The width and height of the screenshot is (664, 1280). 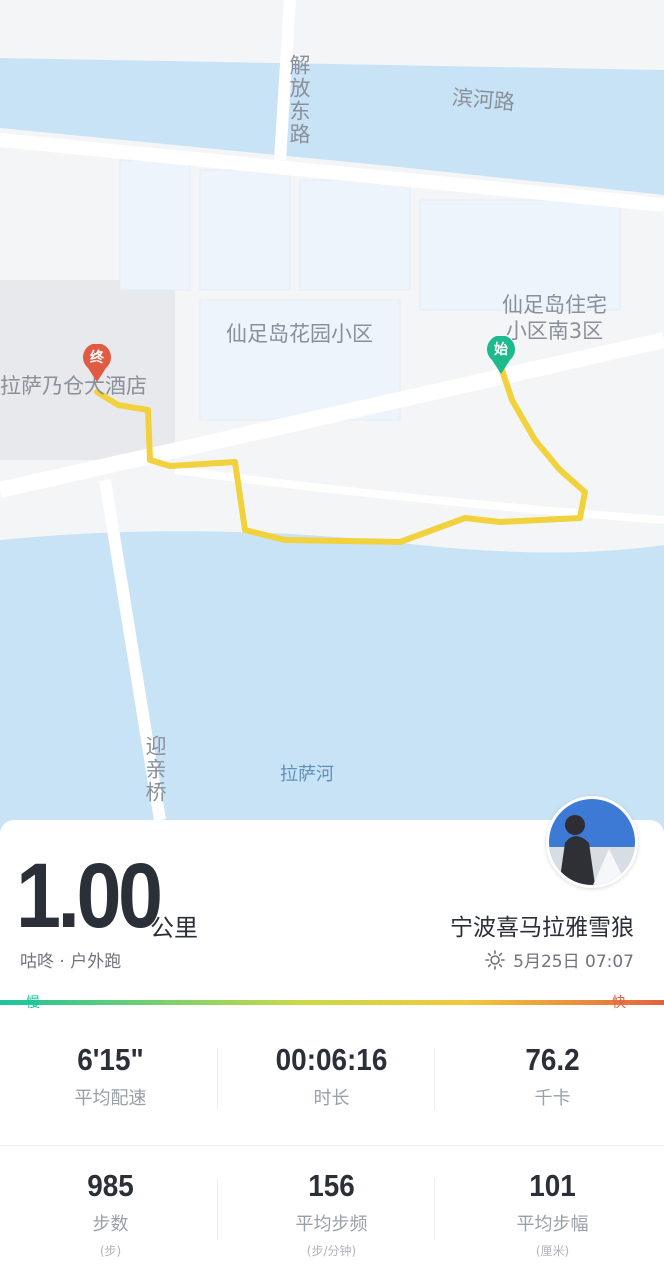 What do you see at coordinates (155, 769) in the screenshot?
I see `road-label-yingqin: 迎亲桥` at bounding box center [155, 769].